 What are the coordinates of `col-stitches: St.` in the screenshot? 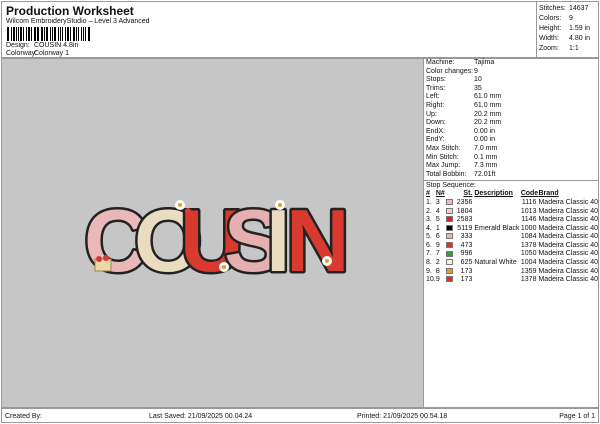 It's located at (468, 194).